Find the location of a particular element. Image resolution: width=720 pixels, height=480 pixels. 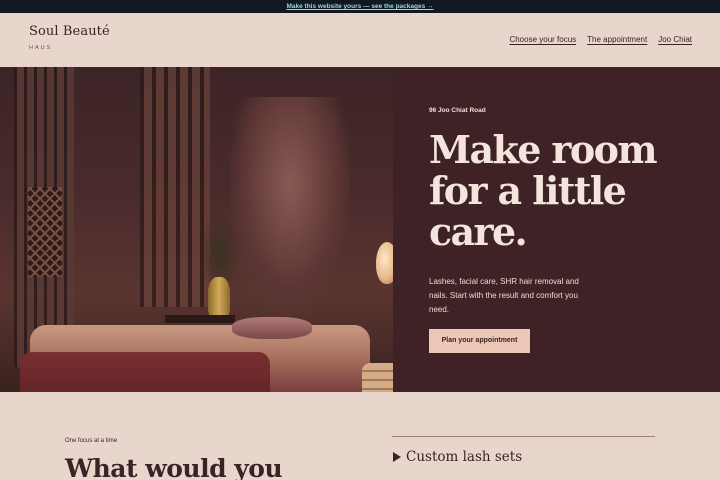

focus-item-label: Custom lash sets is located at coordinates (464, 457).